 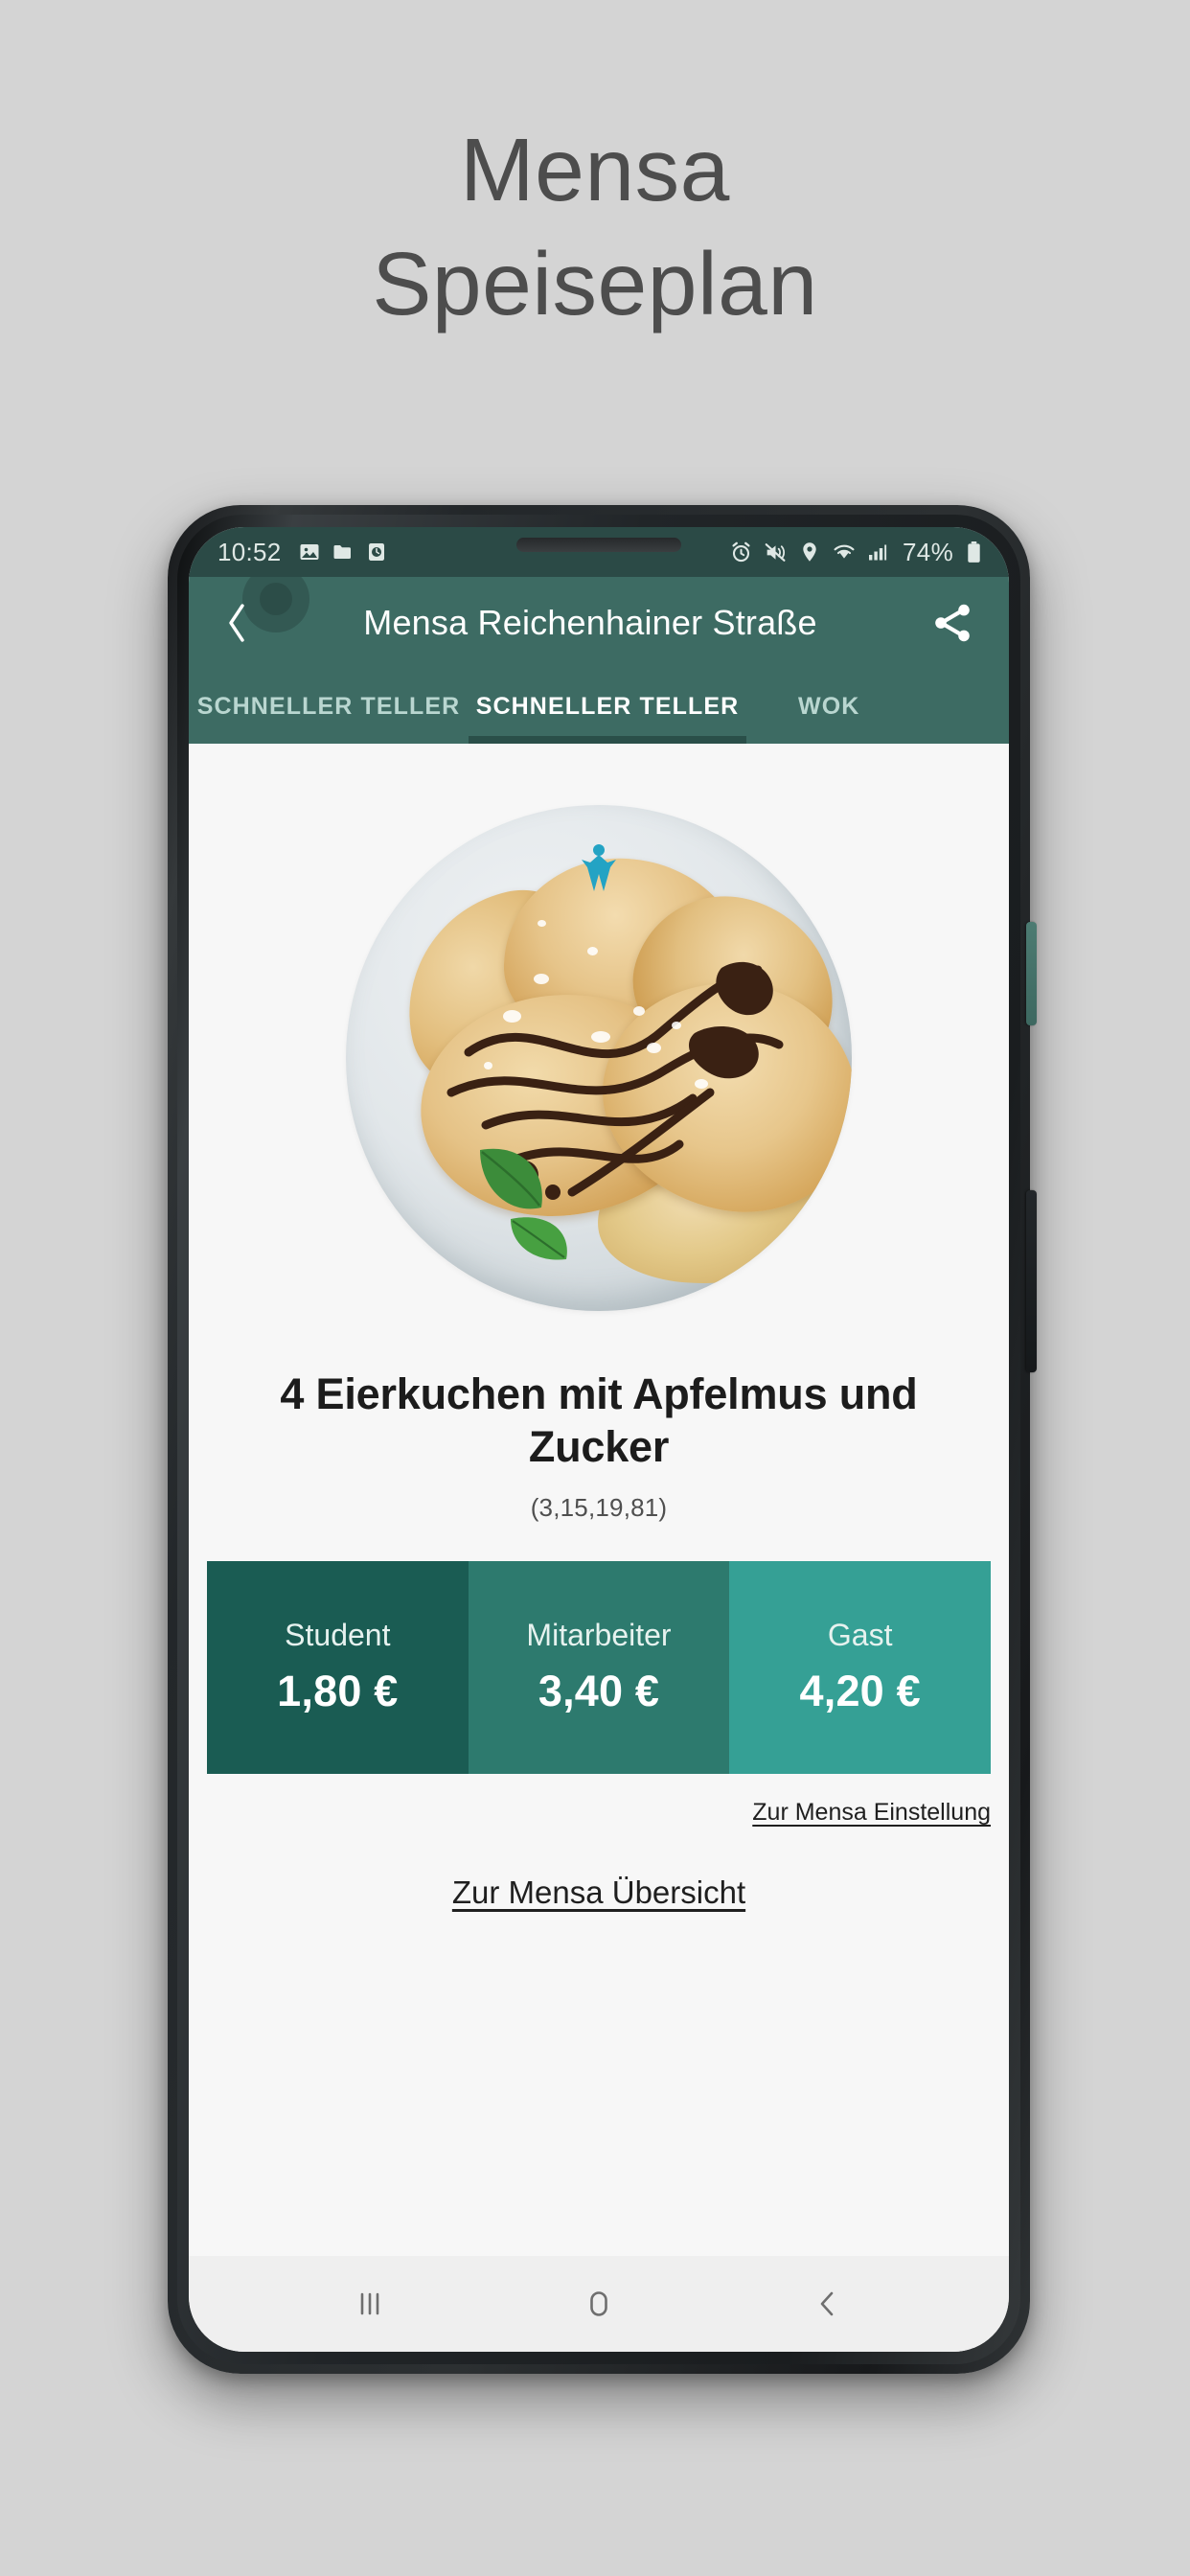 I want to click on home-icon, so click(x=599, y=2303).